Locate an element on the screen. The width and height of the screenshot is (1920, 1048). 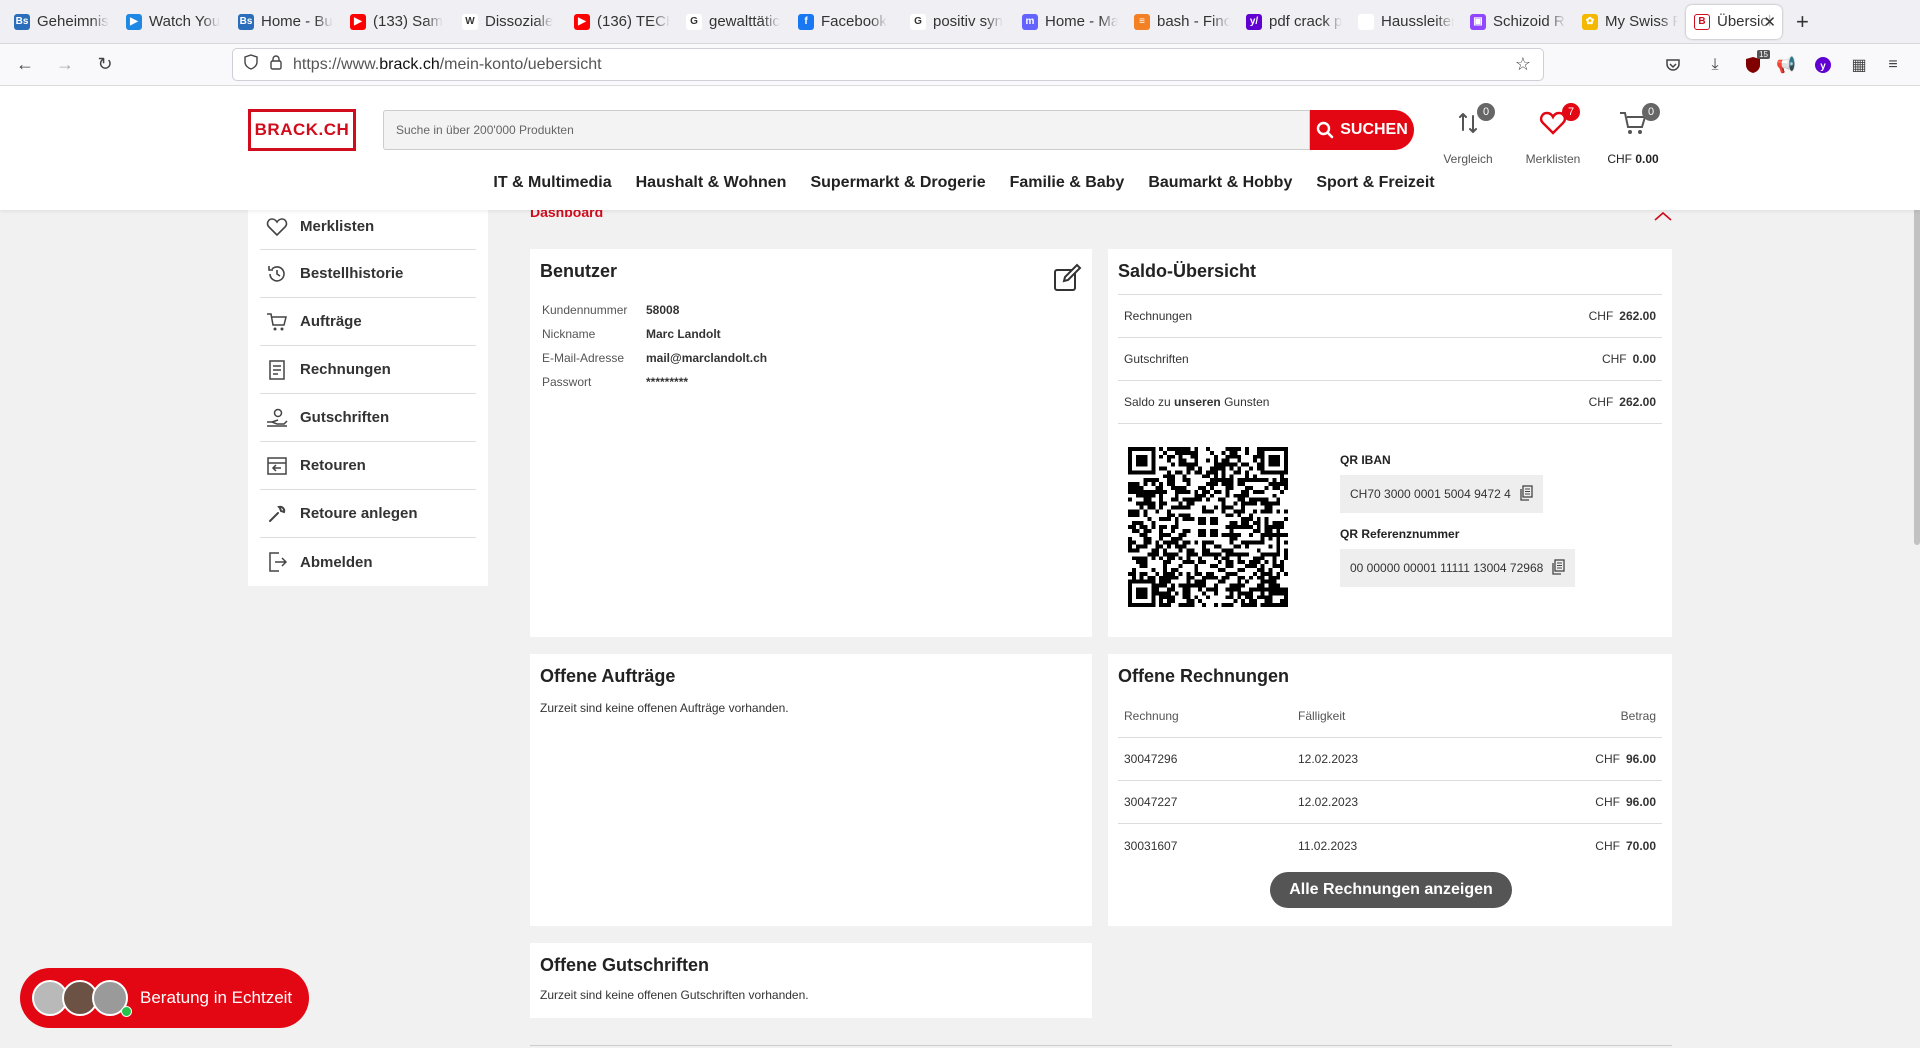
tab-active: B Übersich ✕ is located at coordinates (1734, 21).